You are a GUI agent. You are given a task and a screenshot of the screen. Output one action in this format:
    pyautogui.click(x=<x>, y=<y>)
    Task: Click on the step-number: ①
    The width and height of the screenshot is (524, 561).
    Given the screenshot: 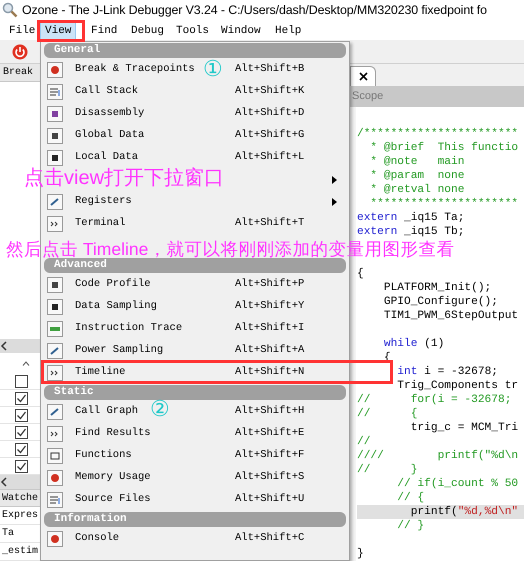 What is the action you would take?
    pyautogui.click(x=213, y=69)
    